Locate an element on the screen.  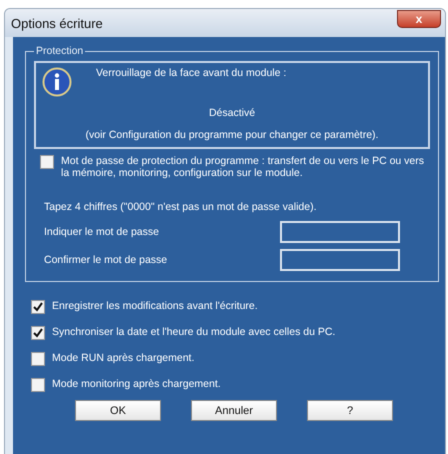
checkbox-label: Mode monitoring après chargement. is located at coordinates (136, 384).